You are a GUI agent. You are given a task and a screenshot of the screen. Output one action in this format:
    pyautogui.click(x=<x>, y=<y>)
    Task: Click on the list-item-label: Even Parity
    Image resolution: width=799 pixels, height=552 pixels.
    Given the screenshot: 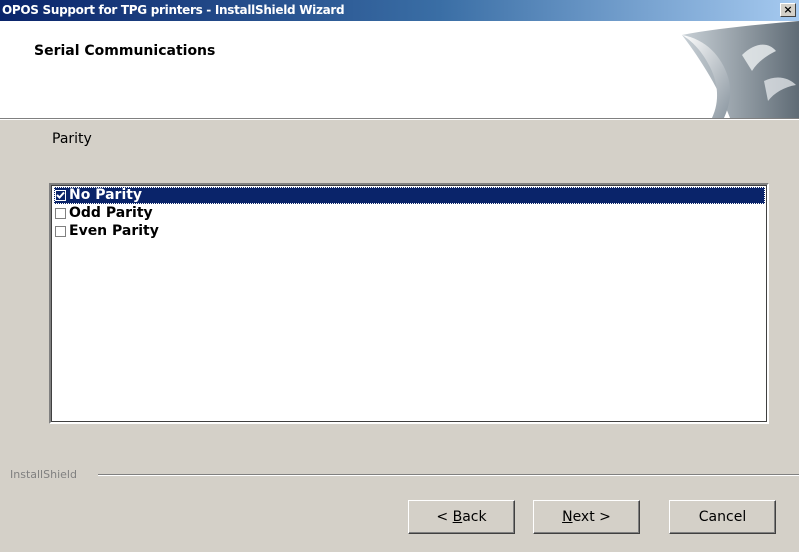 What is the action you would take?
    pyautogui.click(x=114, y=231)
    